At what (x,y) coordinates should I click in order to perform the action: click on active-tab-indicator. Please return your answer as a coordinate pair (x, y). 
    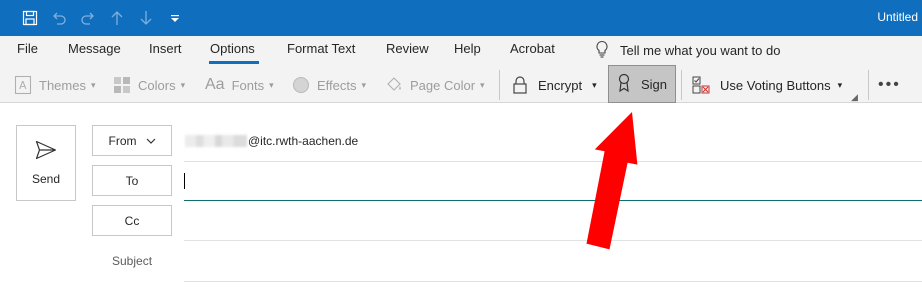
    Looking at the image, I should click on (234, 62).